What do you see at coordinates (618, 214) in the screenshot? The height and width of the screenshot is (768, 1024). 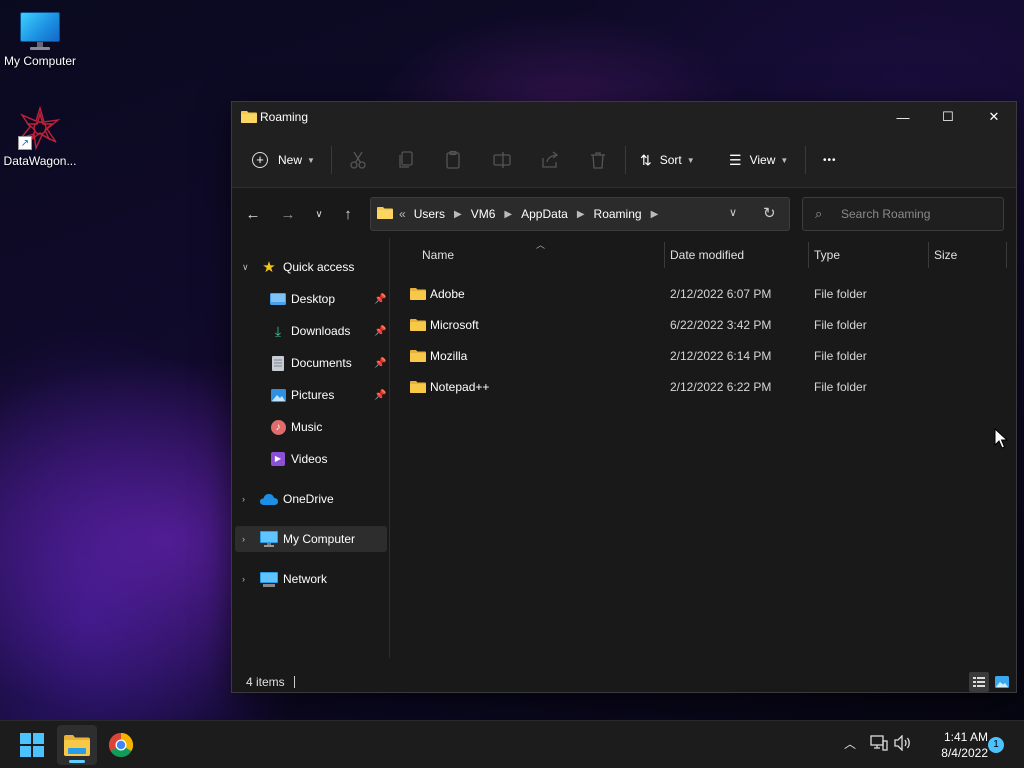 I see `breadcrumb-item-roaming: Roaming` at bounding box center [618, 214].